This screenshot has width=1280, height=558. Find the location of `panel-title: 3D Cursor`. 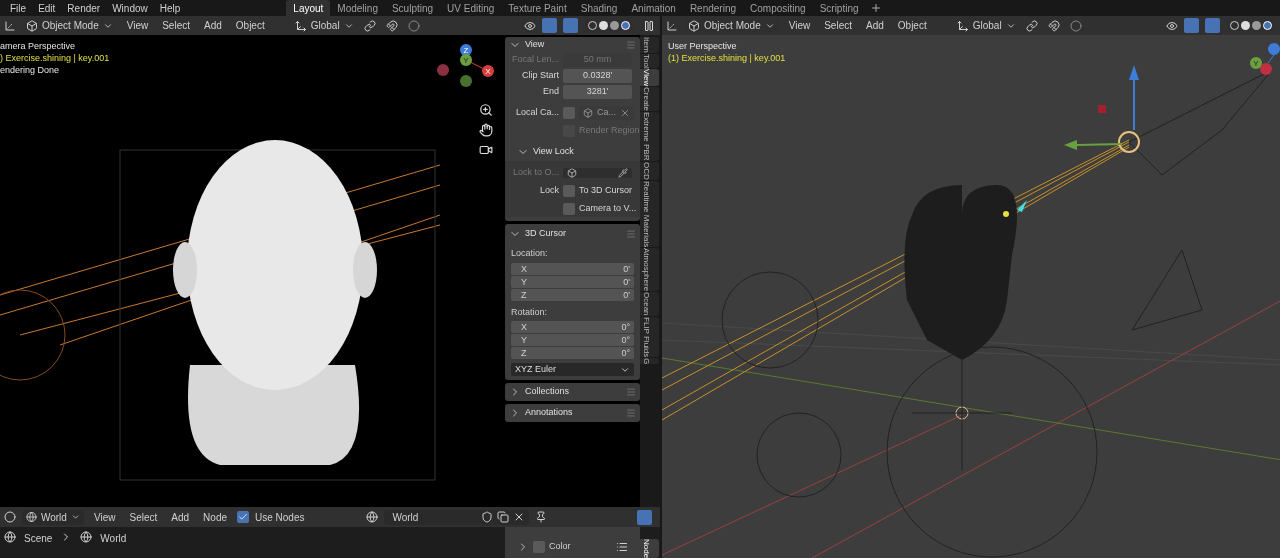

panel-title: 3D Cursor is located at coordinates (573, 234).